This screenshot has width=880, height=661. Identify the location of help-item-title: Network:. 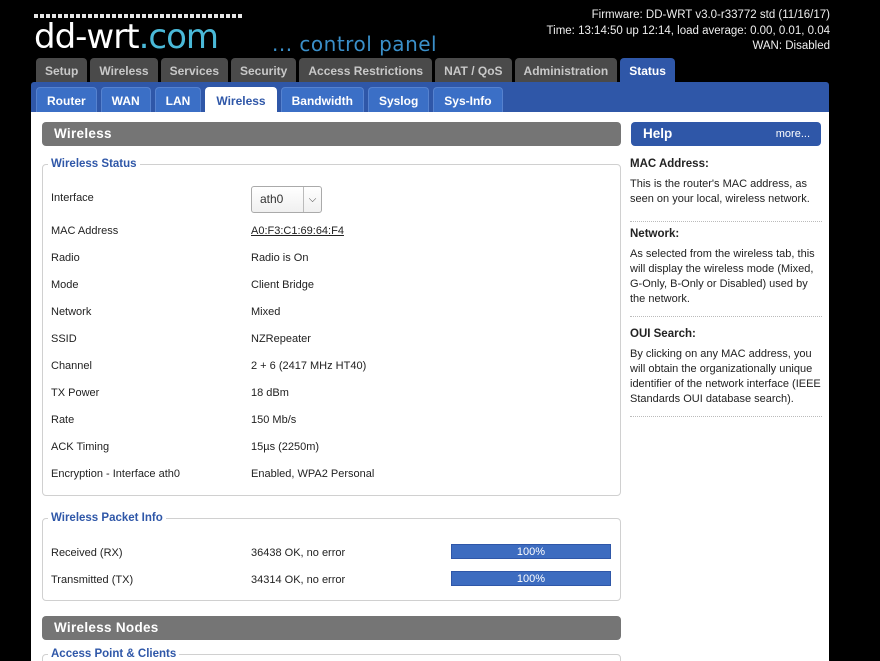
(655, 234).